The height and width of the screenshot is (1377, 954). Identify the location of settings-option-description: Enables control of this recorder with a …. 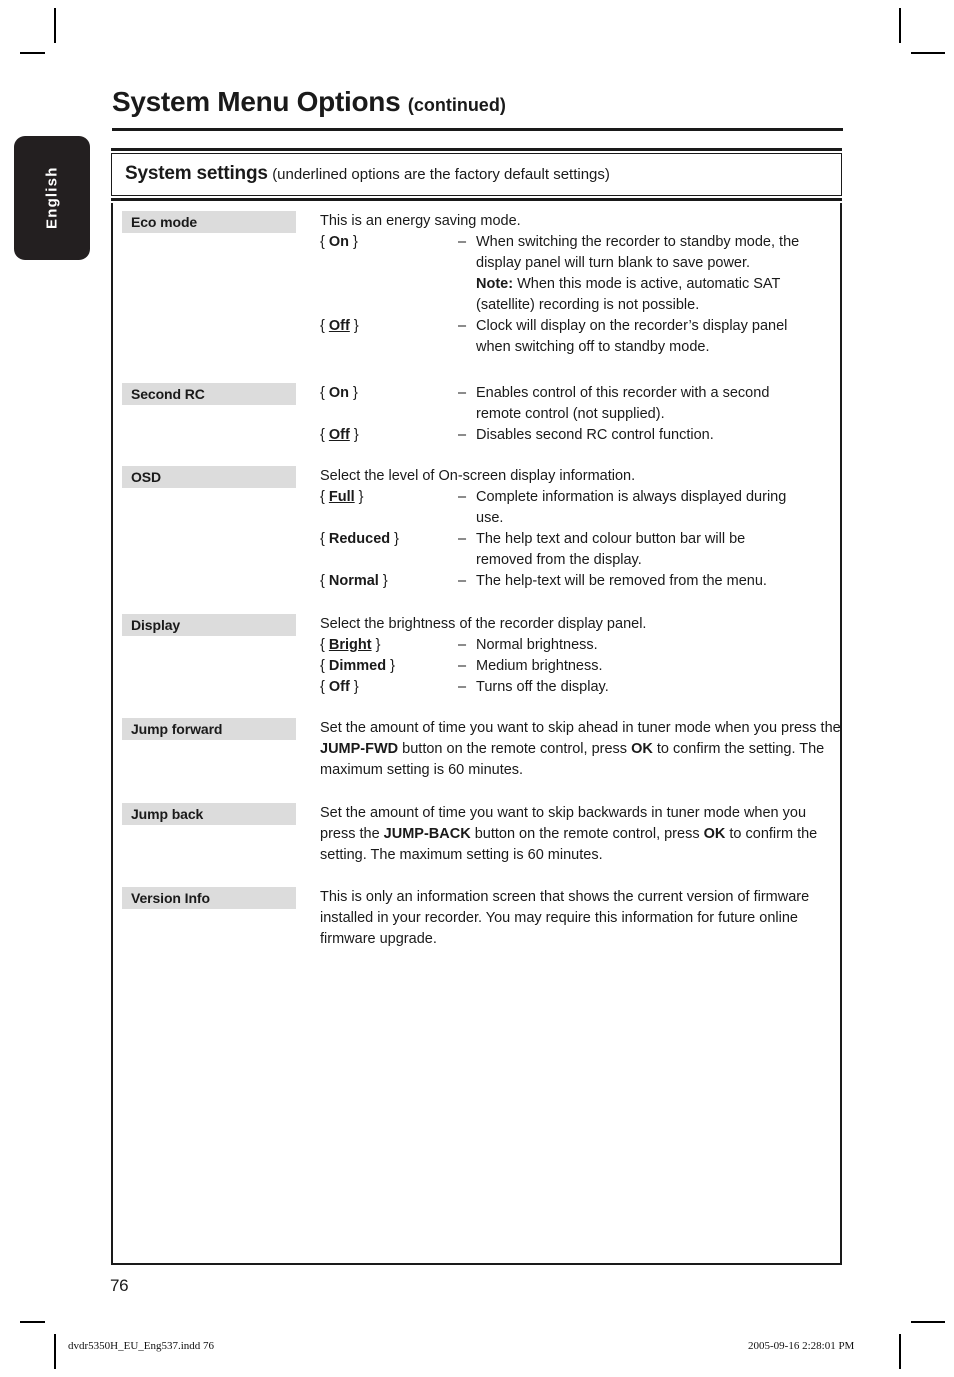
(623, 403).